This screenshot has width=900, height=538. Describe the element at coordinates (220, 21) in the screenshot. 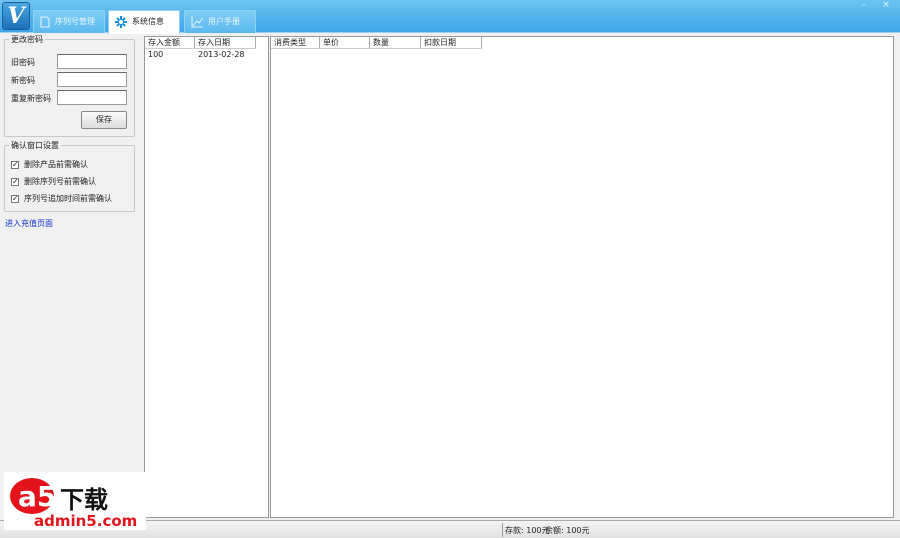

I see `tab-user-manual: 用户手册` at that location.